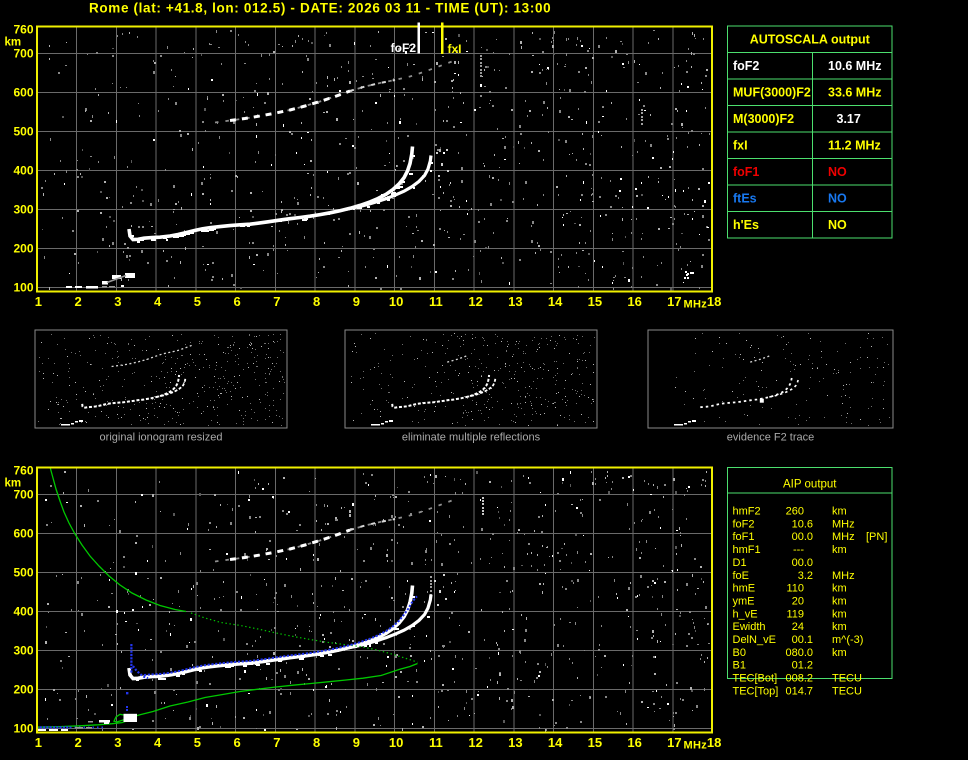 This screenshot has height=760, width=968. What do you see at coordinates (798, 601) in the screenshot?
I see `svg-text: 20` at bounding box center [798, 601].